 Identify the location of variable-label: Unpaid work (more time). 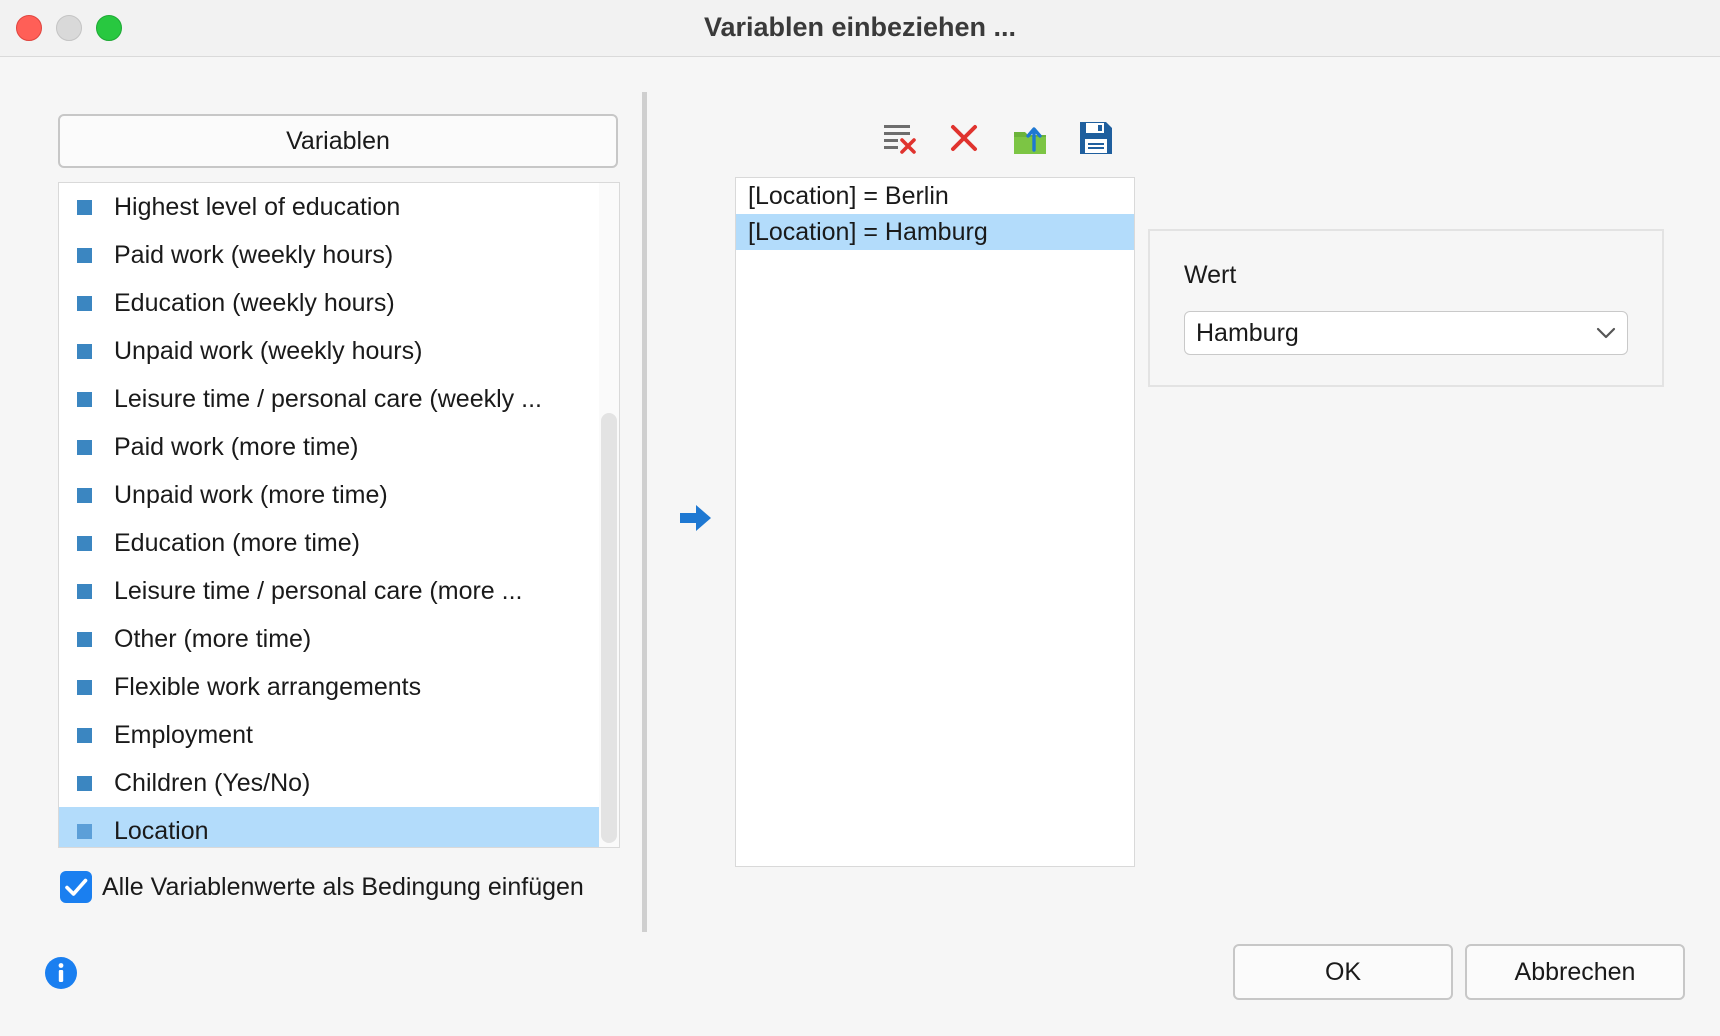
(251, 495).